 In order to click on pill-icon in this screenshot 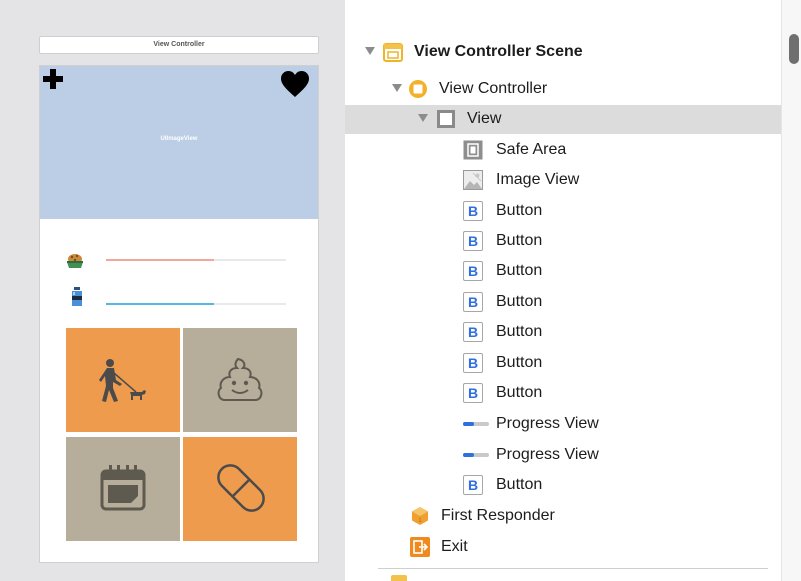, I will do `click(241, 488)`.